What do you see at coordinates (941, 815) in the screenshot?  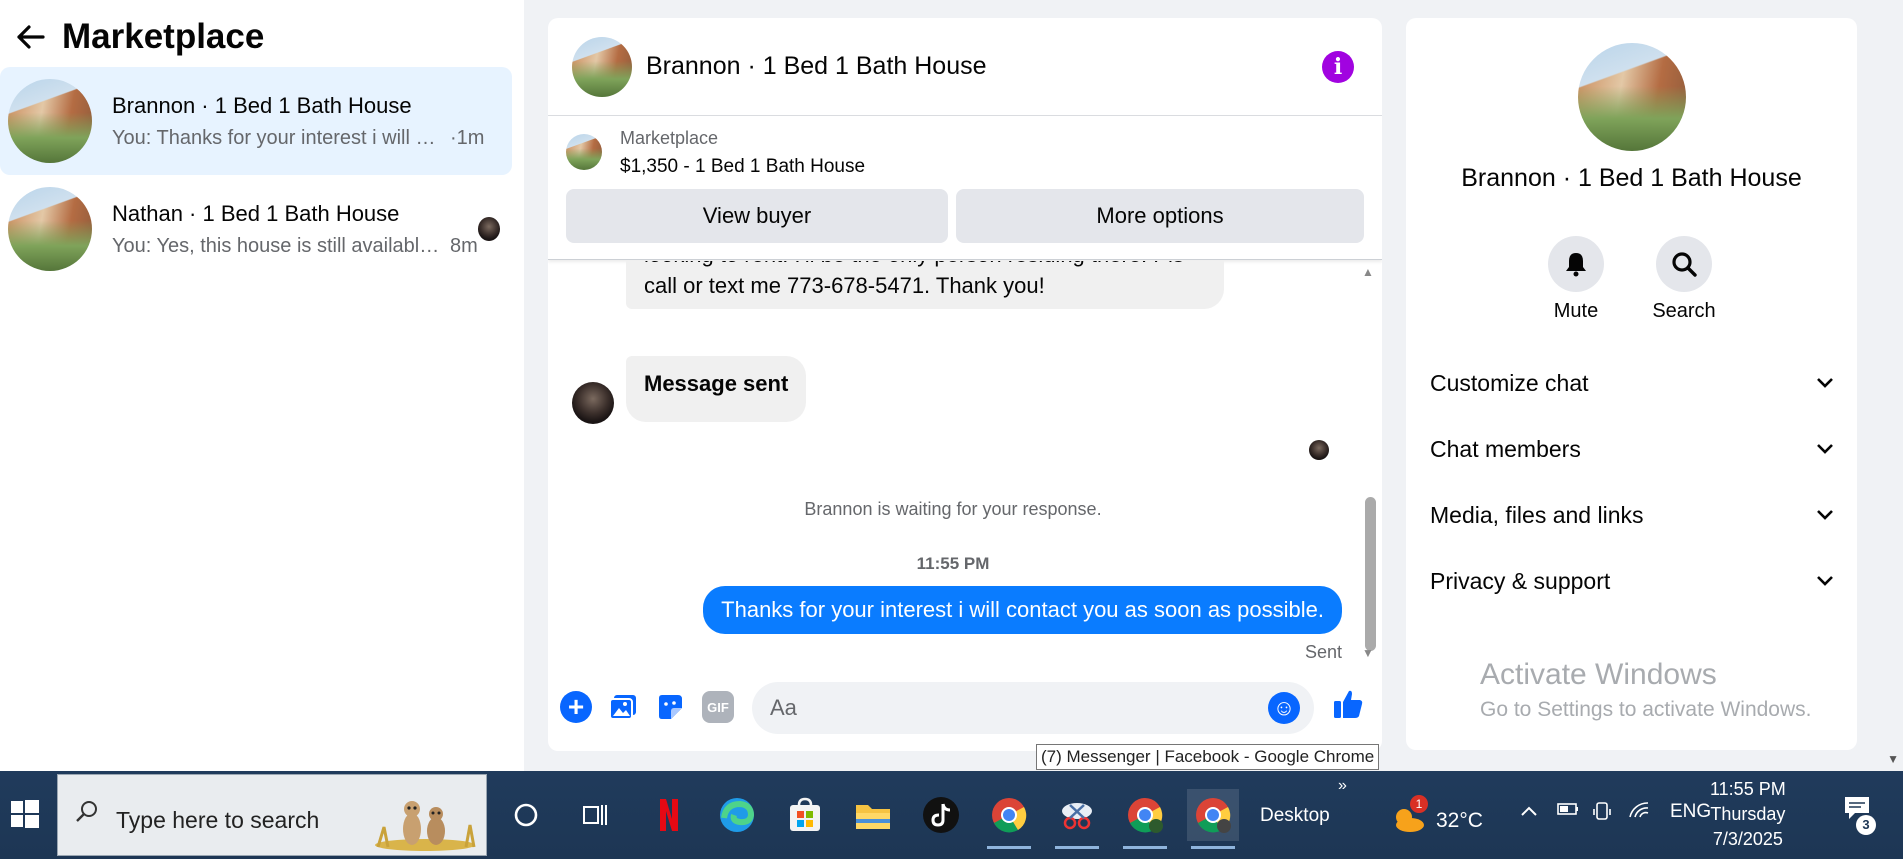 I see `tiktok-icon` at bounding box center [941, 815].